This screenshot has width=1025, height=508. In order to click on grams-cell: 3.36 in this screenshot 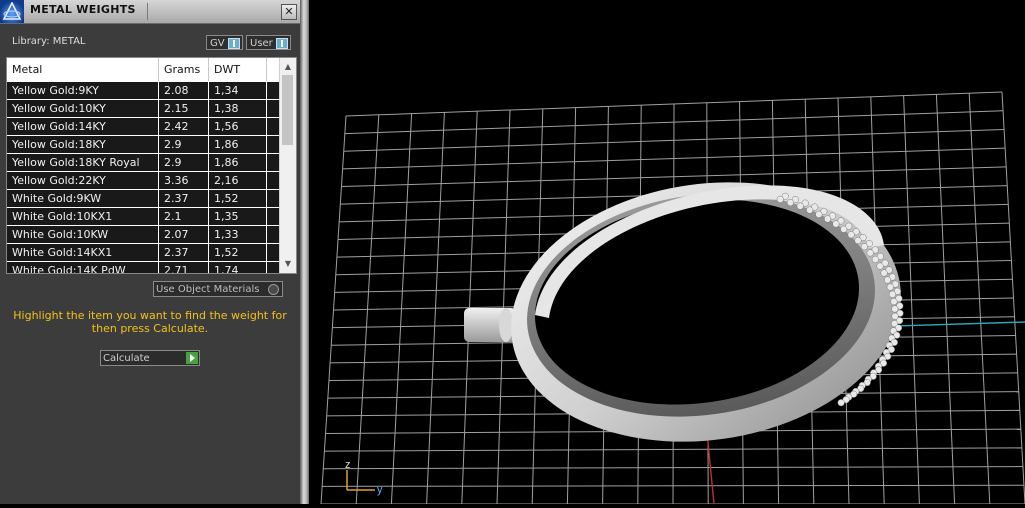, I will do `click(184, 180)`.